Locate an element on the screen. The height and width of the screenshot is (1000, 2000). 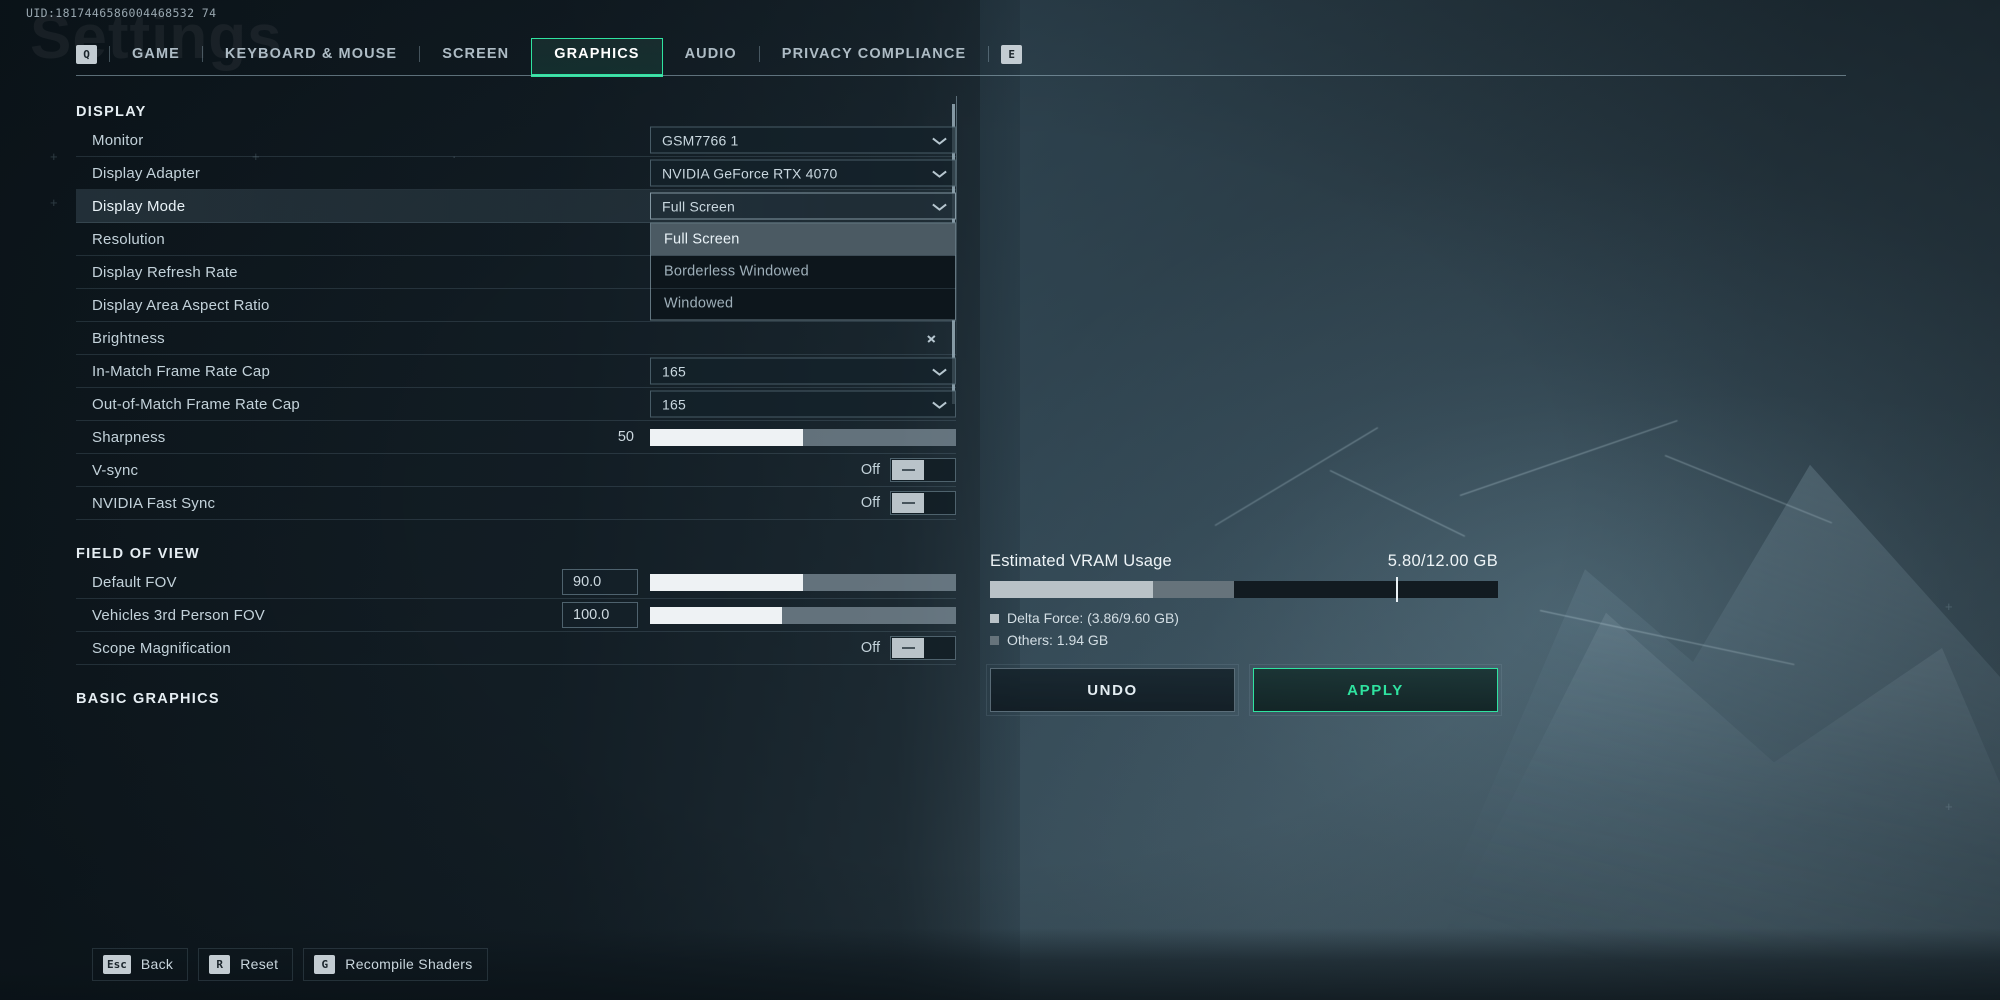
setting-label: Display Area Aspect Ratio is located at coordinates (181, 305).